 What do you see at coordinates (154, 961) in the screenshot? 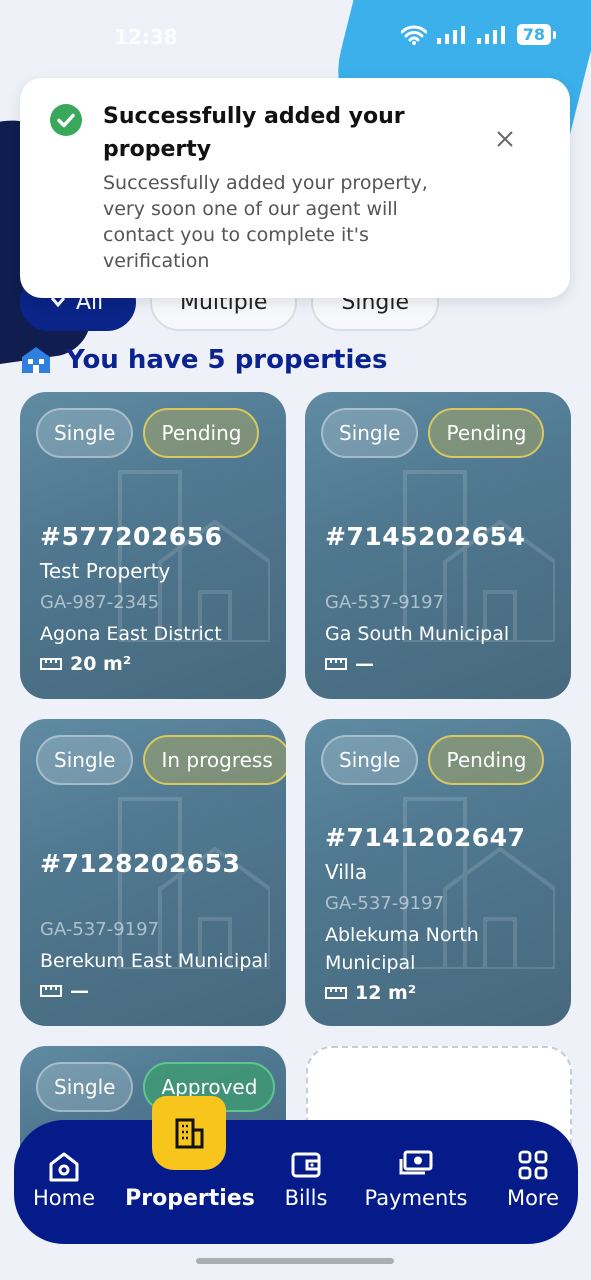
I see `property-district: Berekum East Municipal` at bounding box center [154, 961].